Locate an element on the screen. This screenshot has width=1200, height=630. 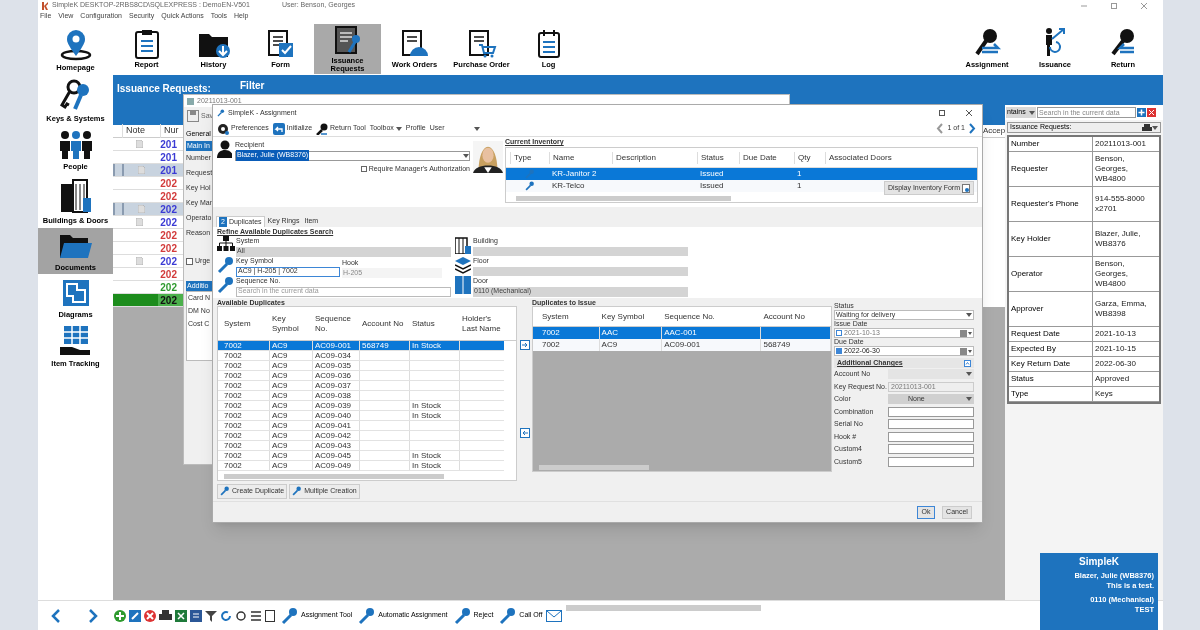
spreadsheet-icon is located at coordinates (181, 615).